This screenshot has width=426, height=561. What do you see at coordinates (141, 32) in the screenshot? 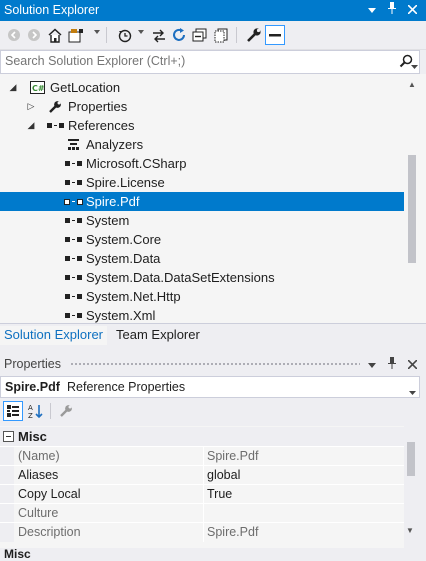
I see `pending-changes-dropdown-icon` at bounding box center [141, 32].